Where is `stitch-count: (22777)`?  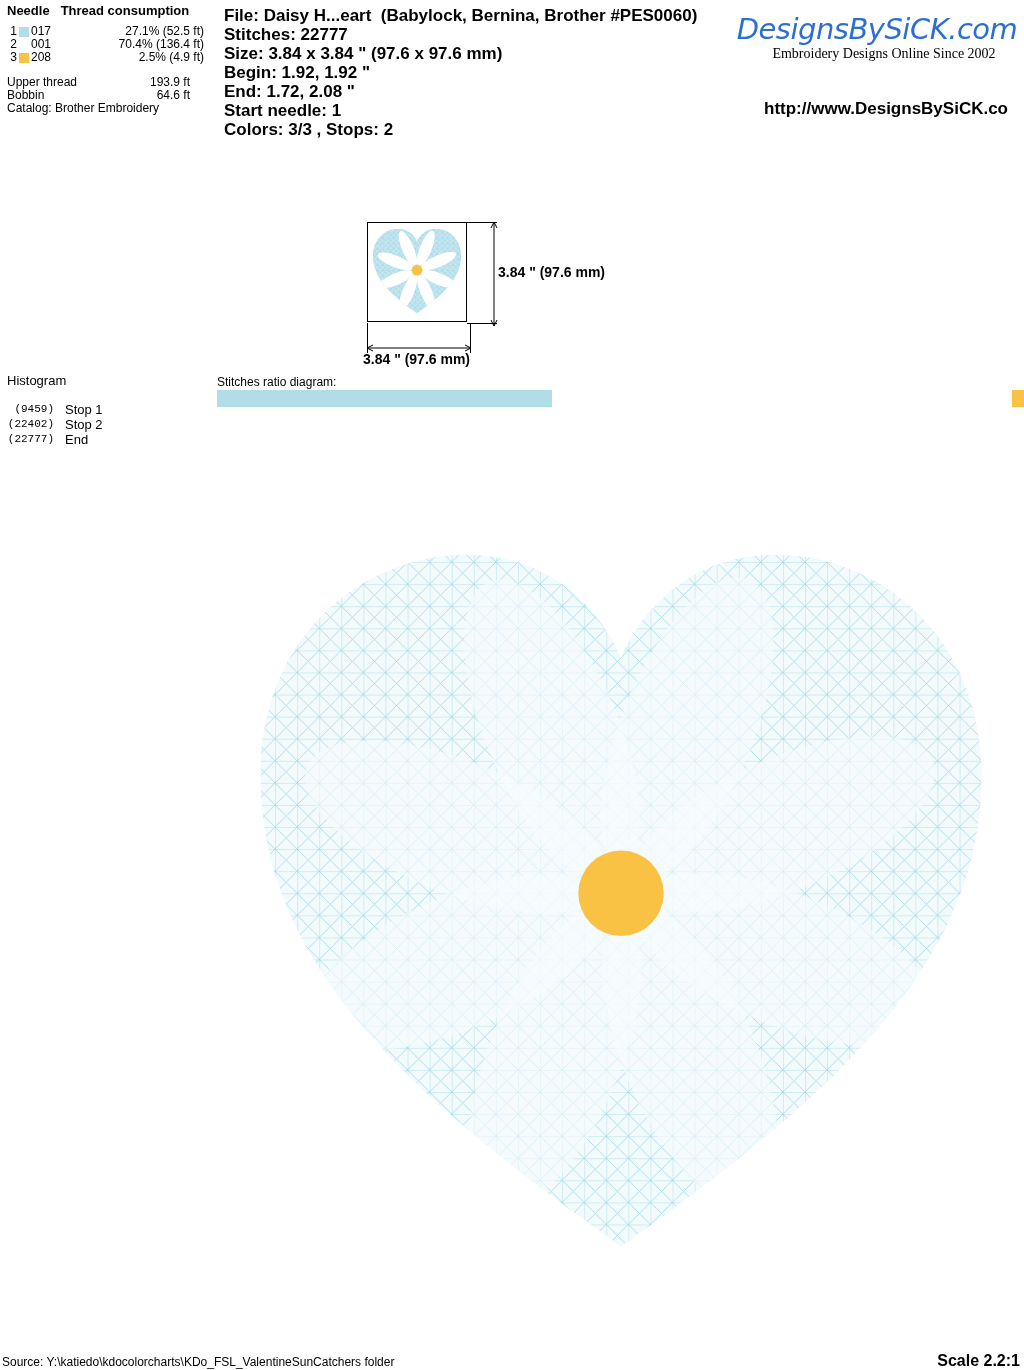 stitch-count: (22777) is located at coordinates (31, 439).